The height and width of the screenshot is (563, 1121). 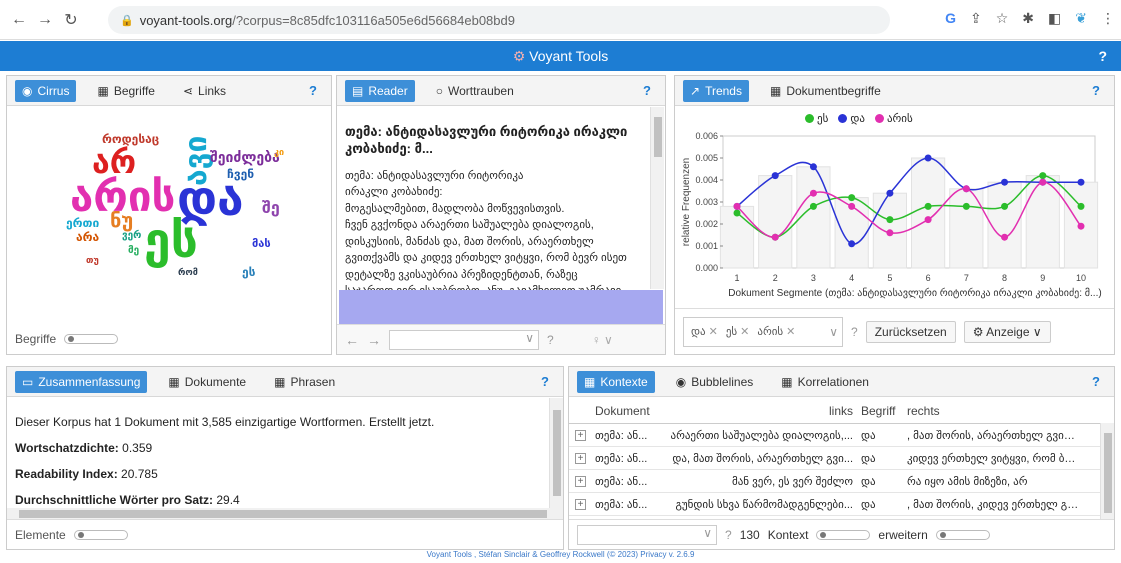 What do you see at coordinates (1028, 18) in the screenshot?
I see `extensions-icon: ✱` at bounding box center [1028, 18].